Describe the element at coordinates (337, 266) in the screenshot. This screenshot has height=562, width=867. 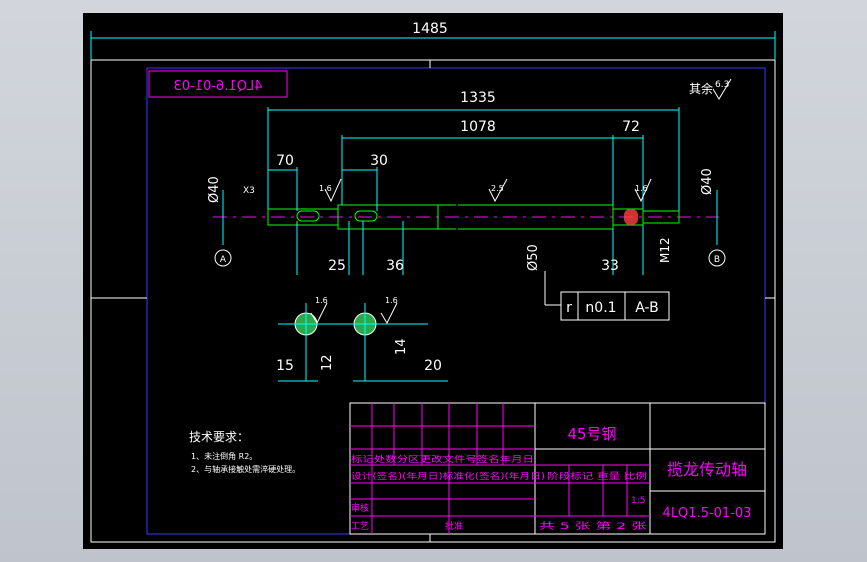
I see `dim-25: 25` at that location.